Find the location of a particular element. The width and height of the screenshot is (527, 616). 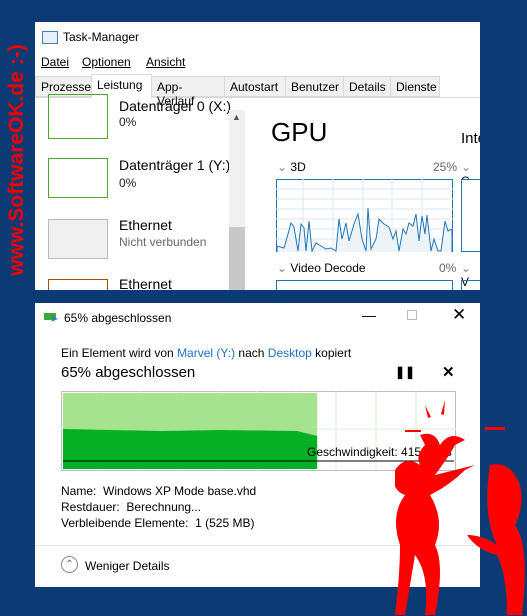

progress-headline: 65% abgeschlossen is located at coordinates (128, 372).